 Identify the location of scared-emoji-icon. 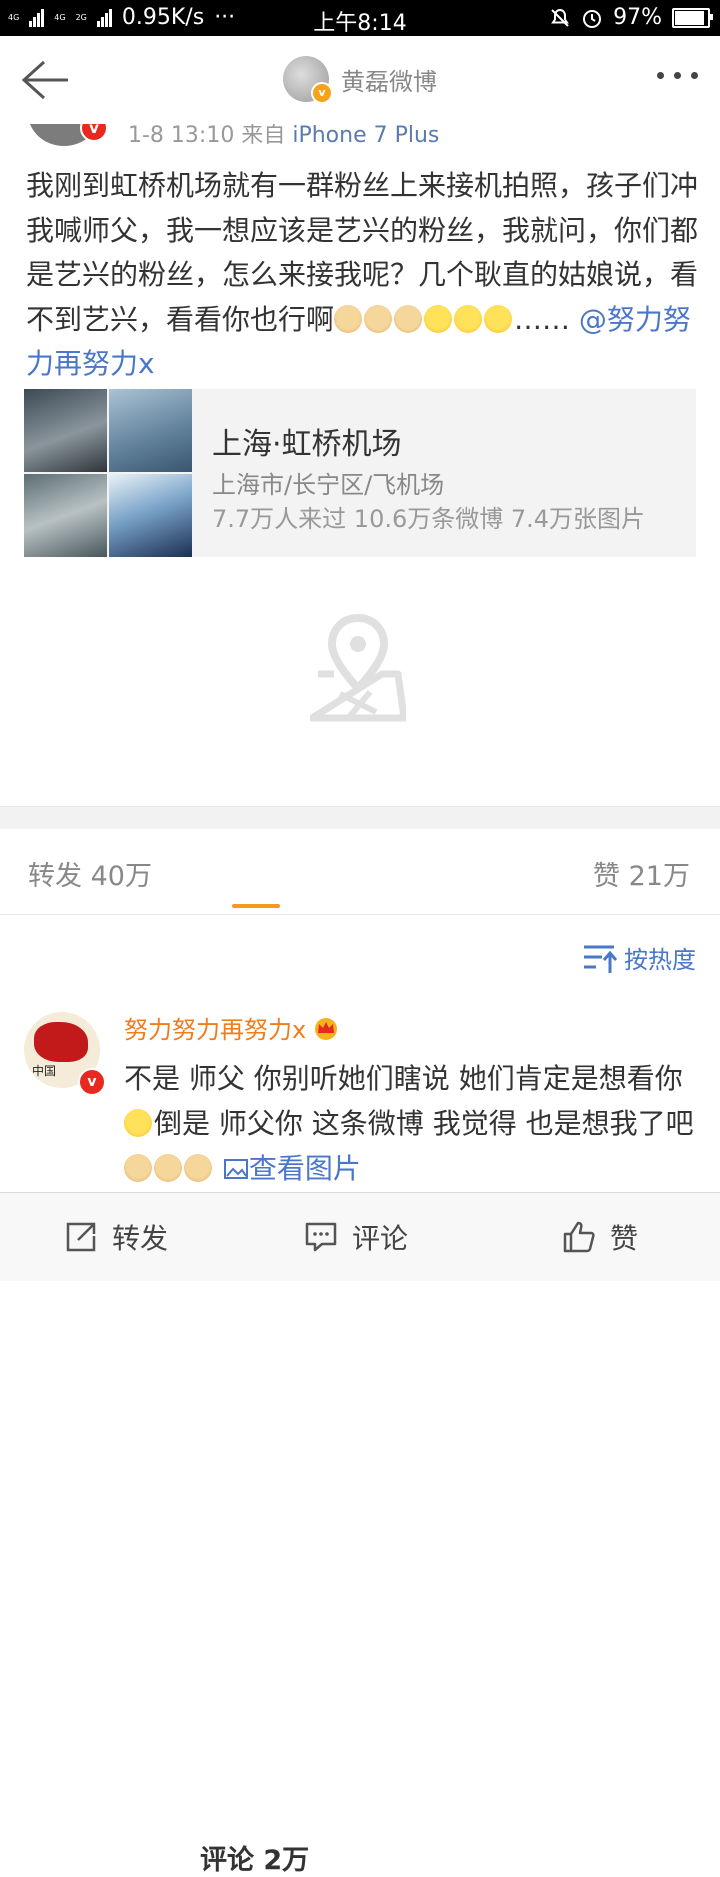
(138, 1123).